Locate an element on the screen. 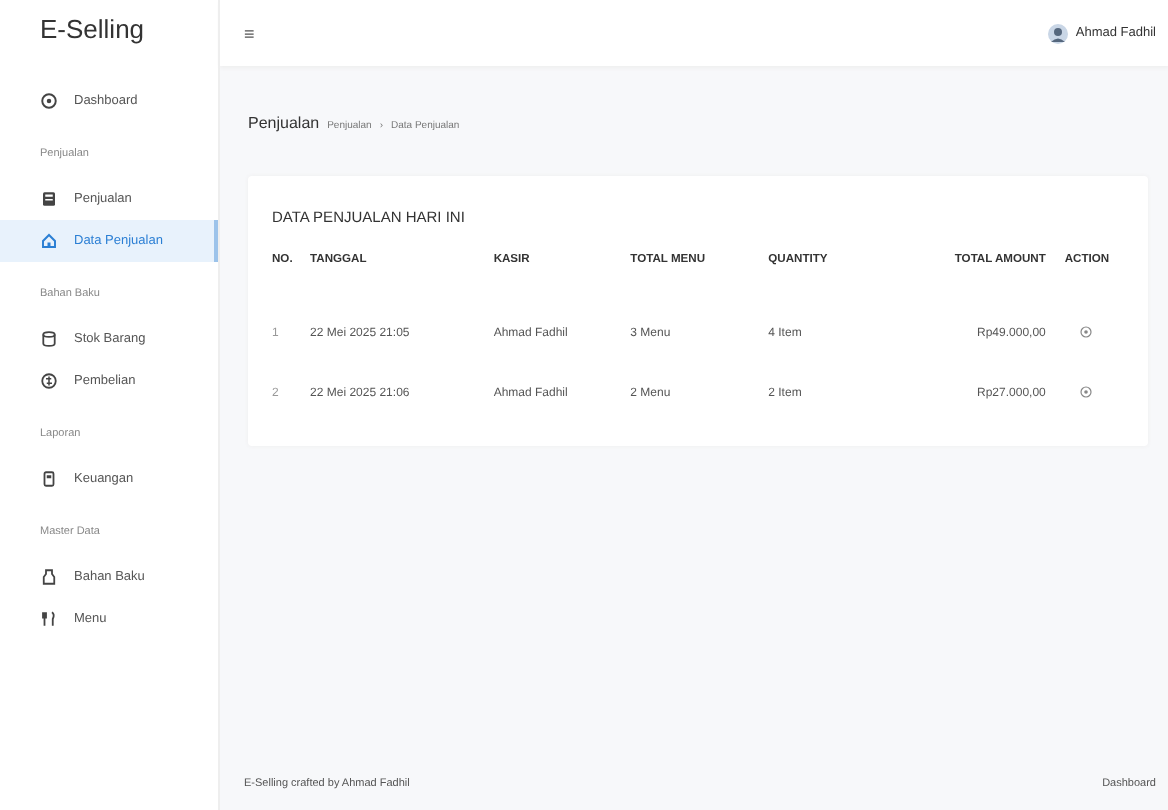  home-icon is located at coordinates (49, 241).